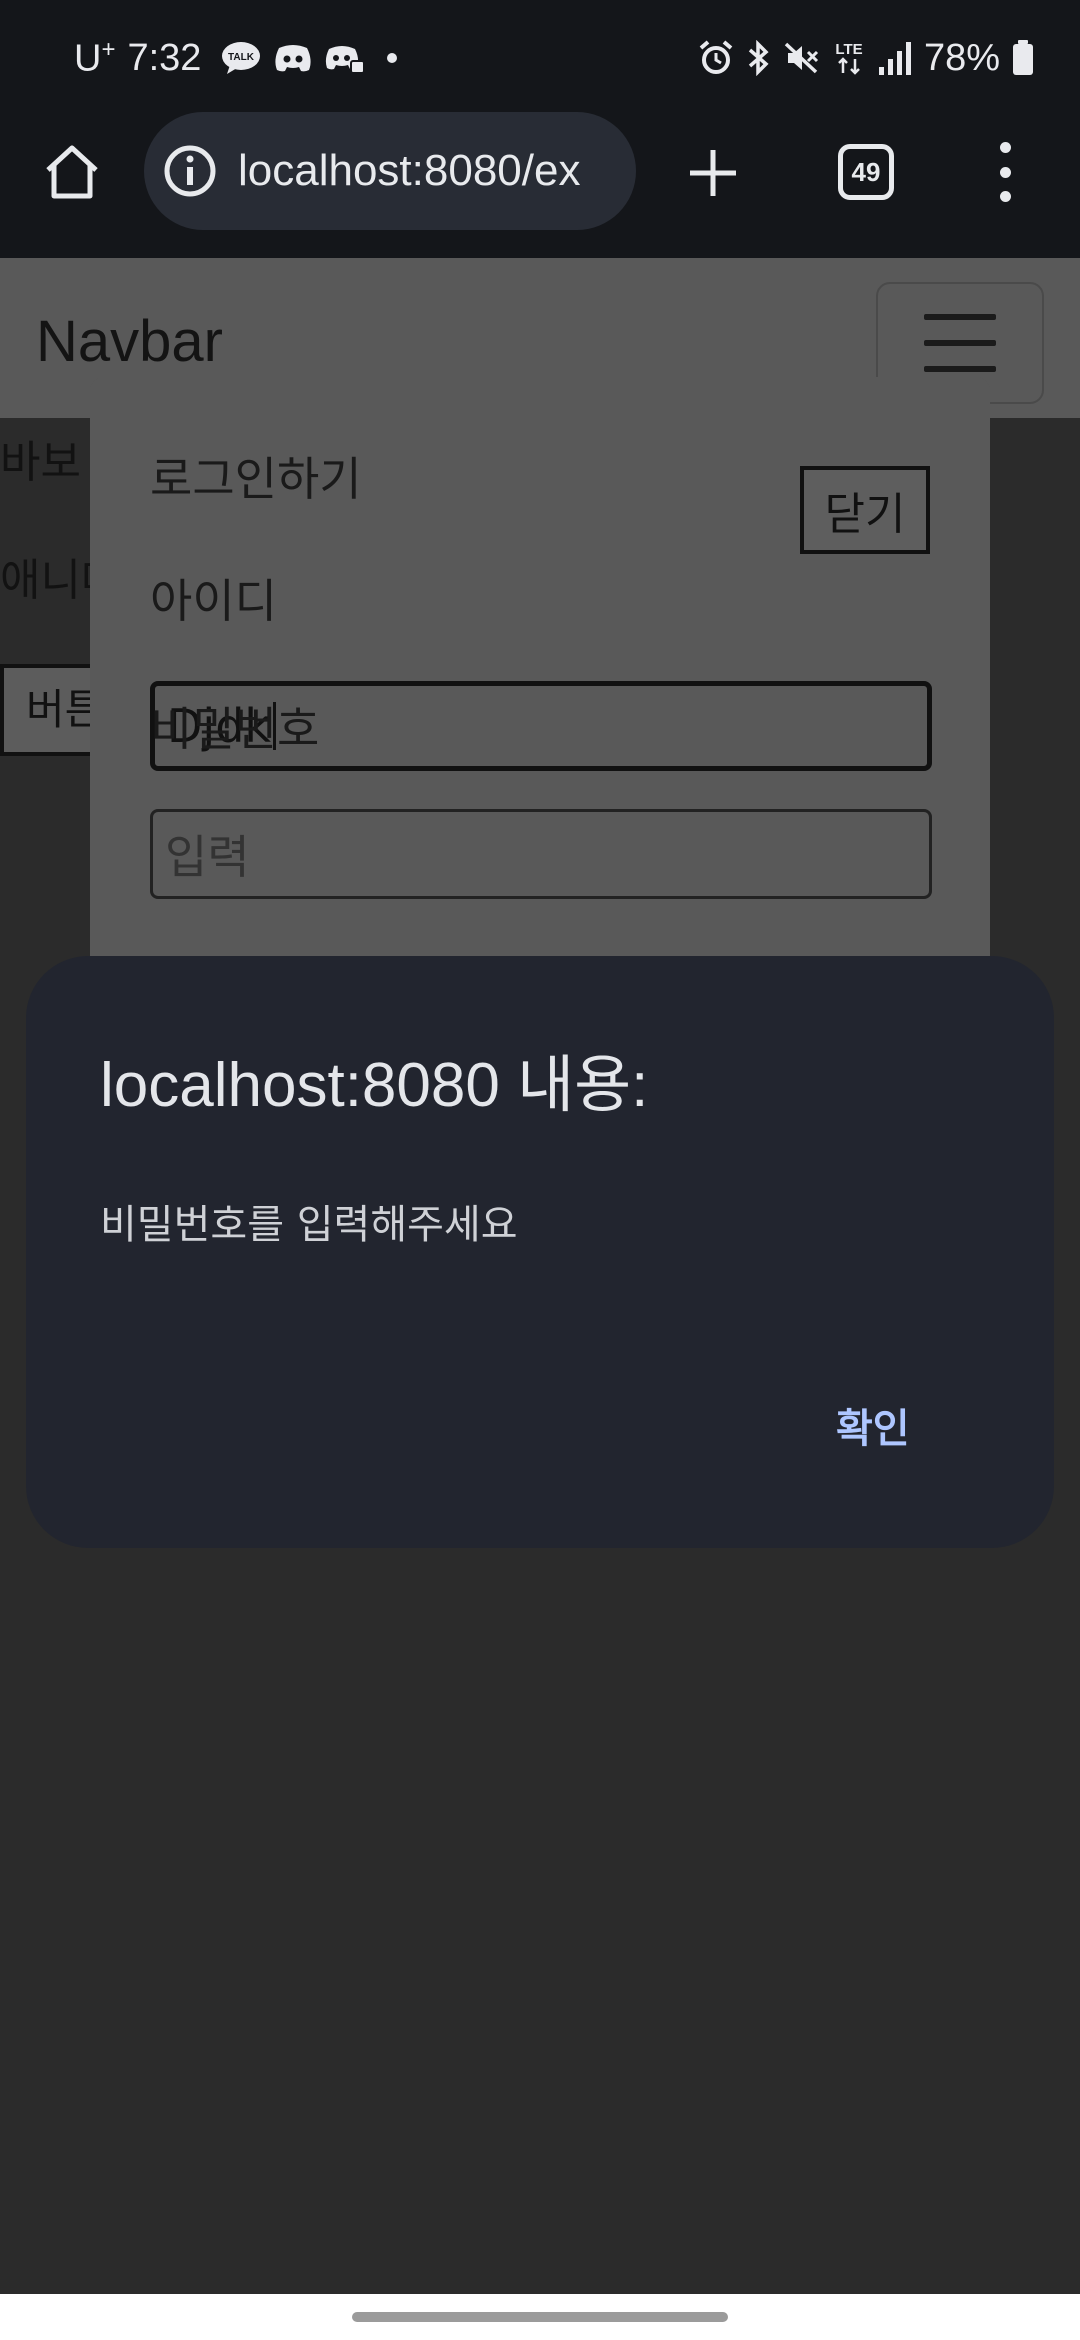  Describe the element at coordinates (802, 58) in the screenshot. I see `mute-icon` at that location.